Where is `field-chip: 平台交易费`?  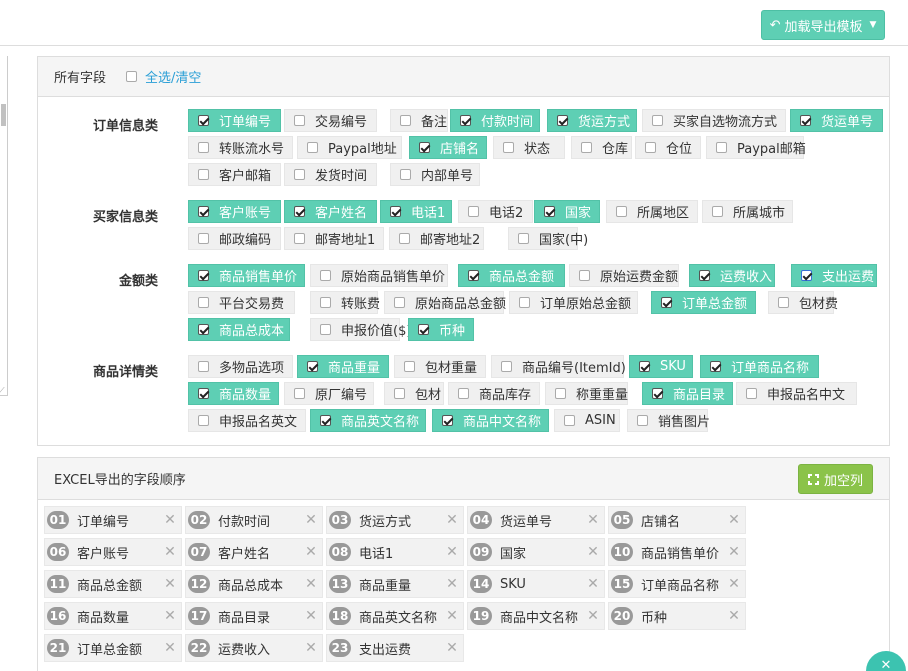
field-chip: 平台交易费 is located at coordinates (241, 302).